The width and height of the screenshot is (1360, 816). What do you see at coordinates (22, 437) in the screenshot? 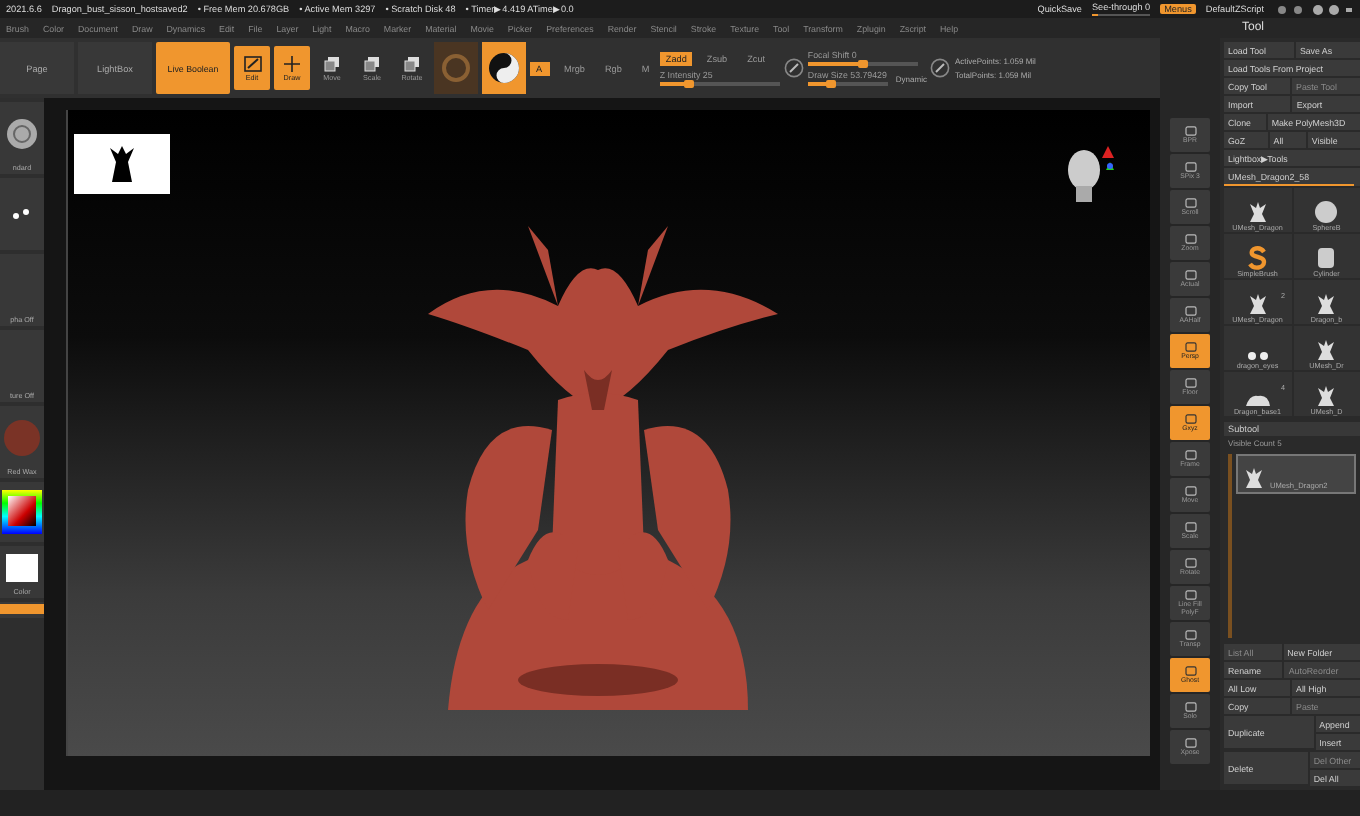
I see `material-sphere-icon` at bounding box center [22, 437].